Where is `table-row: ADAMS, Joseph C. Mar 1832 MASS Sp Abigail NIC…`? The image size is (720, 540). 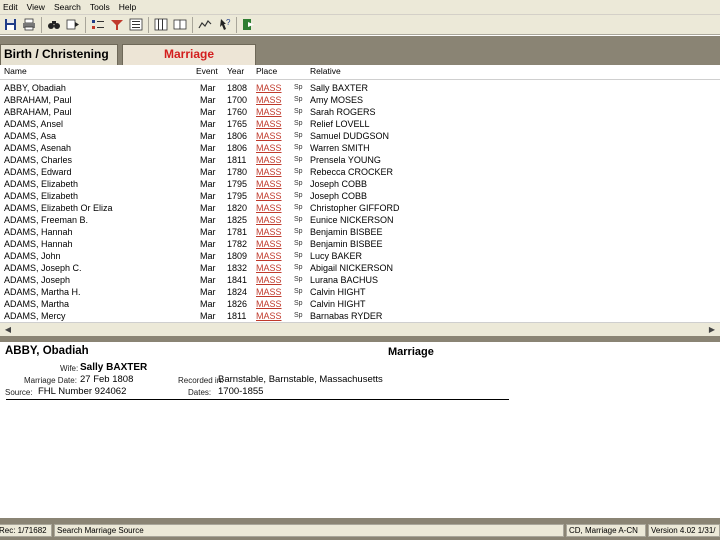 table-row: ADAMS, Joseph C. Mar 1832 MASS Sp Abigail NIC… is located at coordinates (360, 268).